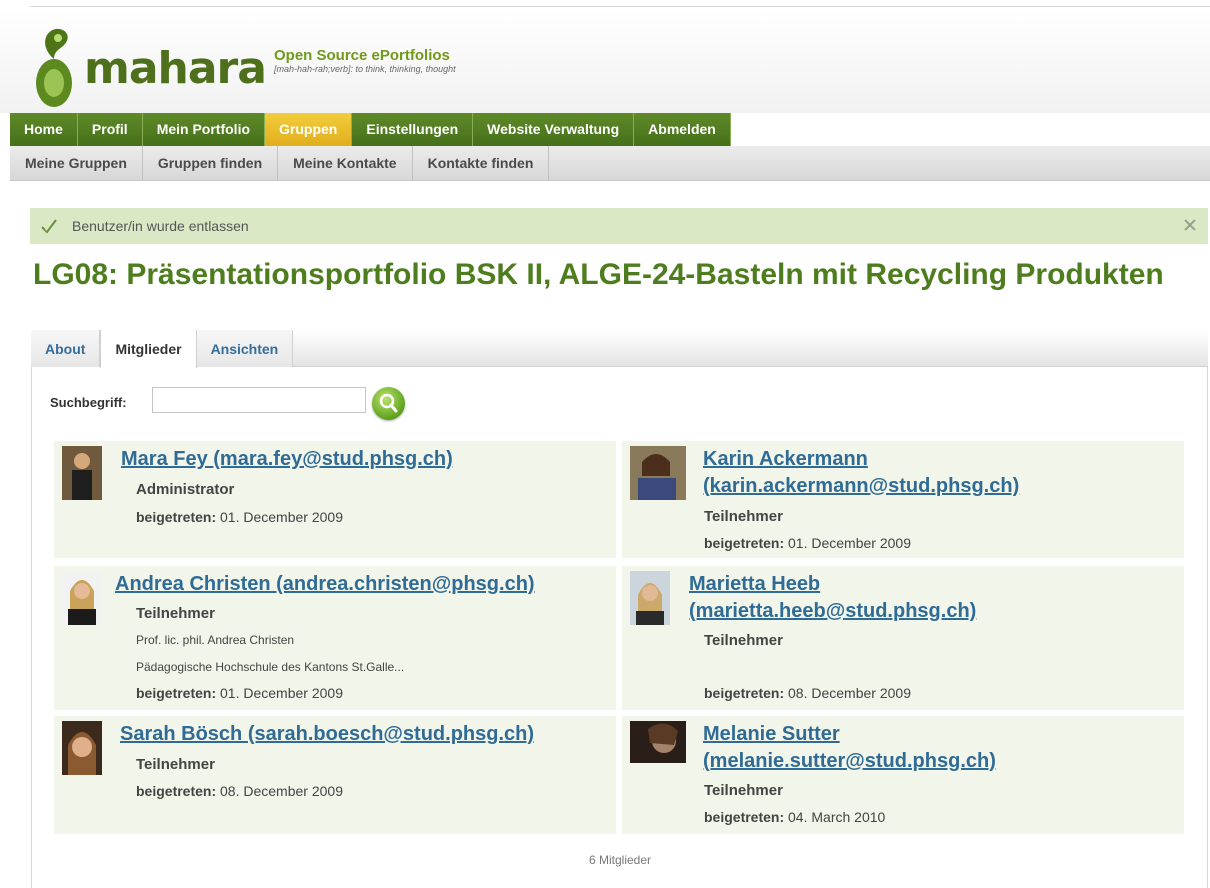 This screenshot has height=888, width=1210. Describe the element at coordinates (160, 226) in the screenshot. I see `status-message-text: Benutzer/in wurde entlassen` at that location.